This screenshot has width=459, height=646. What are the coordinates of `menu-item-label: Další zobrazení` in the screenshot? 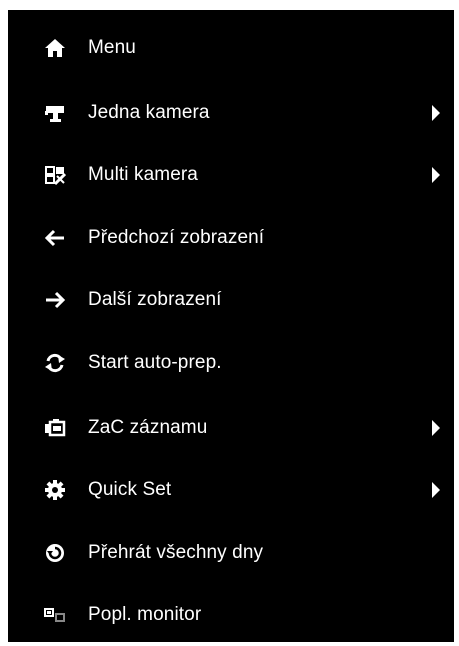 It's located at (155, 299).